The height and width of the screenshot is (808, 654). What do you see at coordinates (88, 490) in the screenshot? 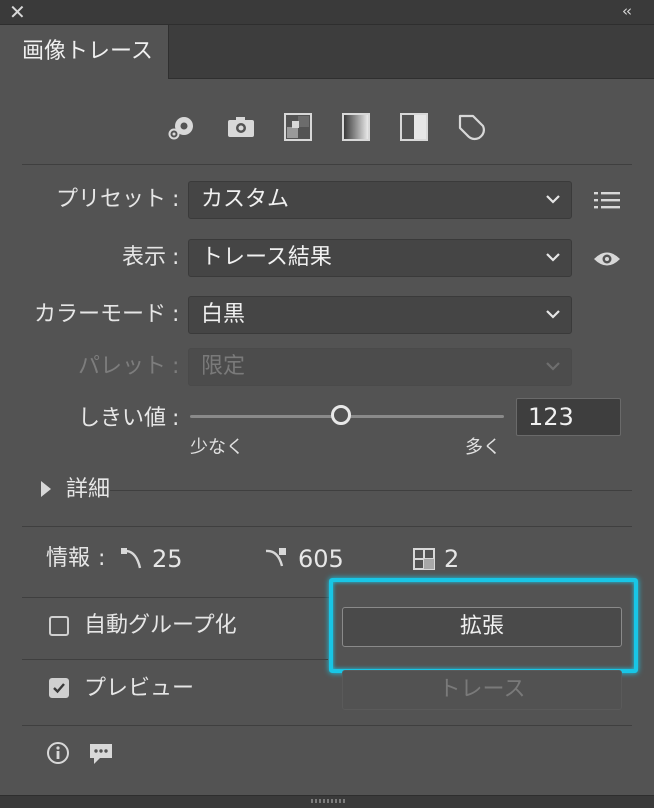
I see `advanced-label: 詳細` at bounding box center [88, 490].